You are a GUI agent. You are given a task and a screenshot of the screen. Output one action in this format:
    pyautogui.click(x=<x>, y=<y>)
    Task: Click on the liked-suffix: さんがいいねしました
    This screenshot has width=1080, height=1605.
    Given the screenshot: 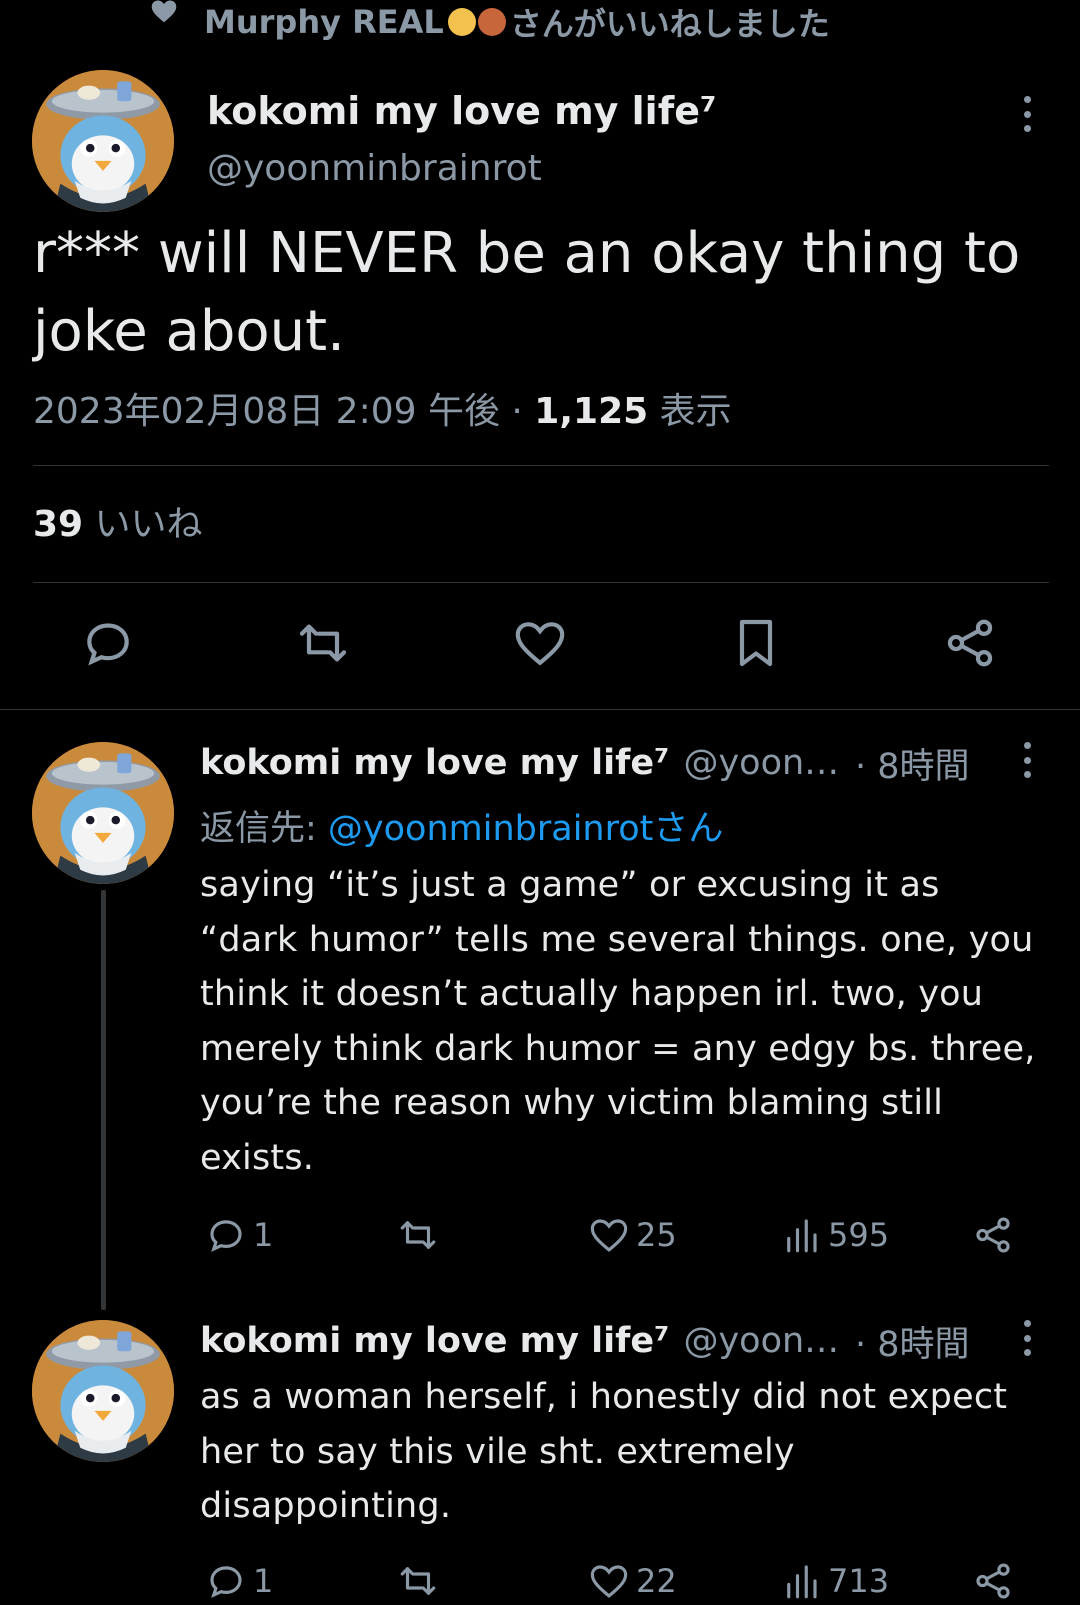 What is the action you would take?
    pyautogui.click(x=669, y=24)
    